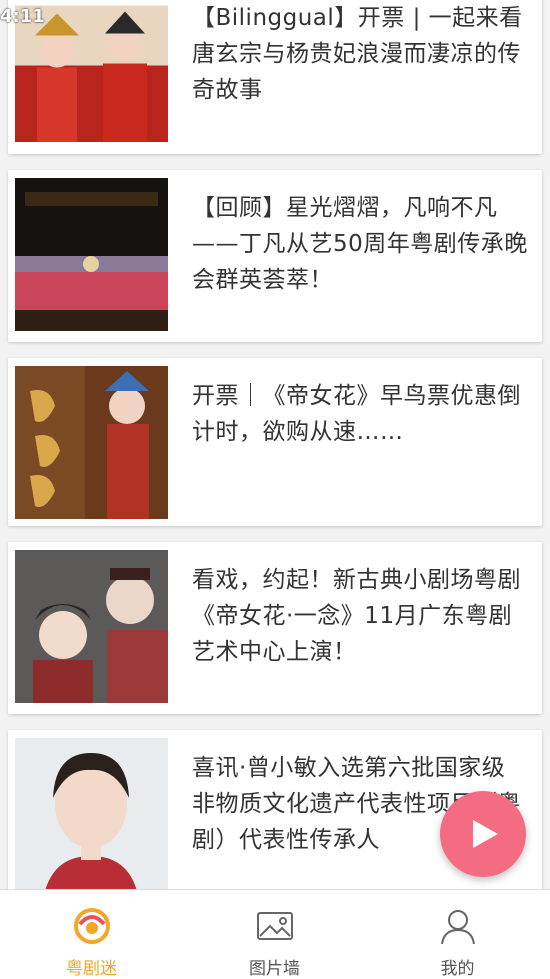 This screenshot has width=550, height=979. Describe the element at coordinates (457, 969) in the screenshot. I see `tab-label: 我的` at that location.